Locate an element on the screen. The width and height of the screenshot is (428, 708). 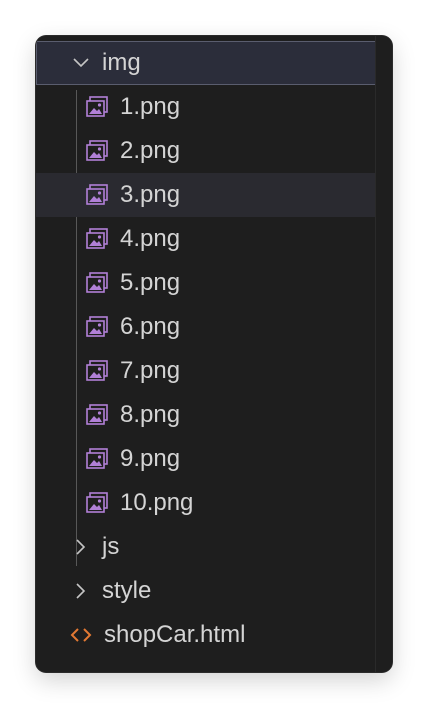
folder-label: js is located at coordinates (111, 546).